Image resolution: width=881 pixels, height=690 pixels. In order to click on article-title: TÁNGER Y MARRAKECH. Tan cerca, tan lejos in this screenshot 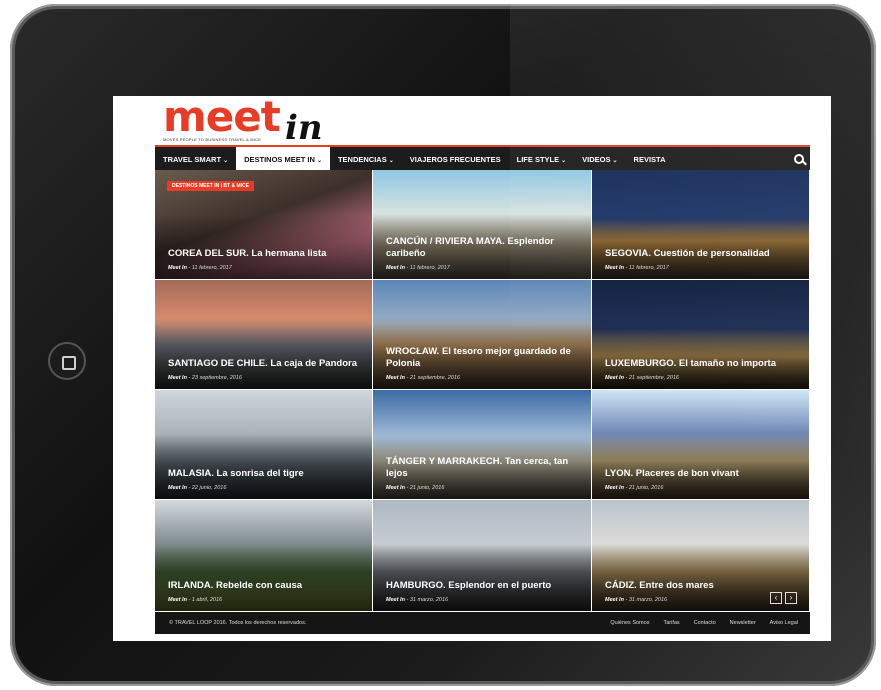, I will do `click(483, 468)`.